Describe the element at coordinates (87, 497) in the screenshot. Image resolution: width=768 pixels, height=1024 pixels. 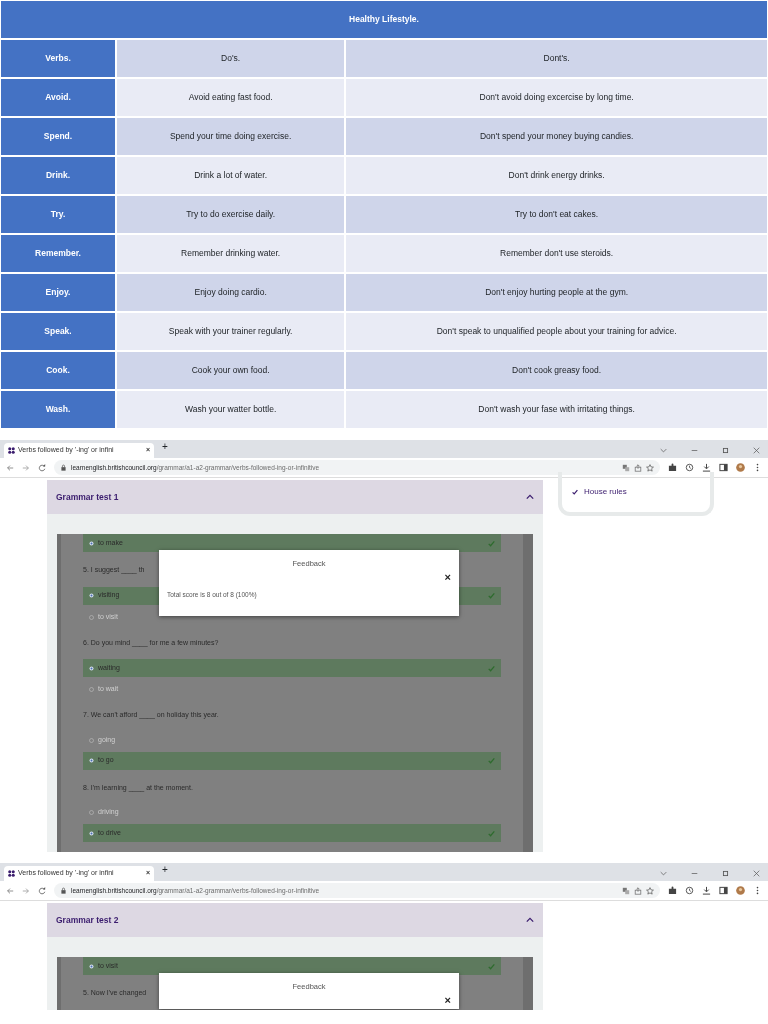
I see `section-title: Grammar test 1` at that location.